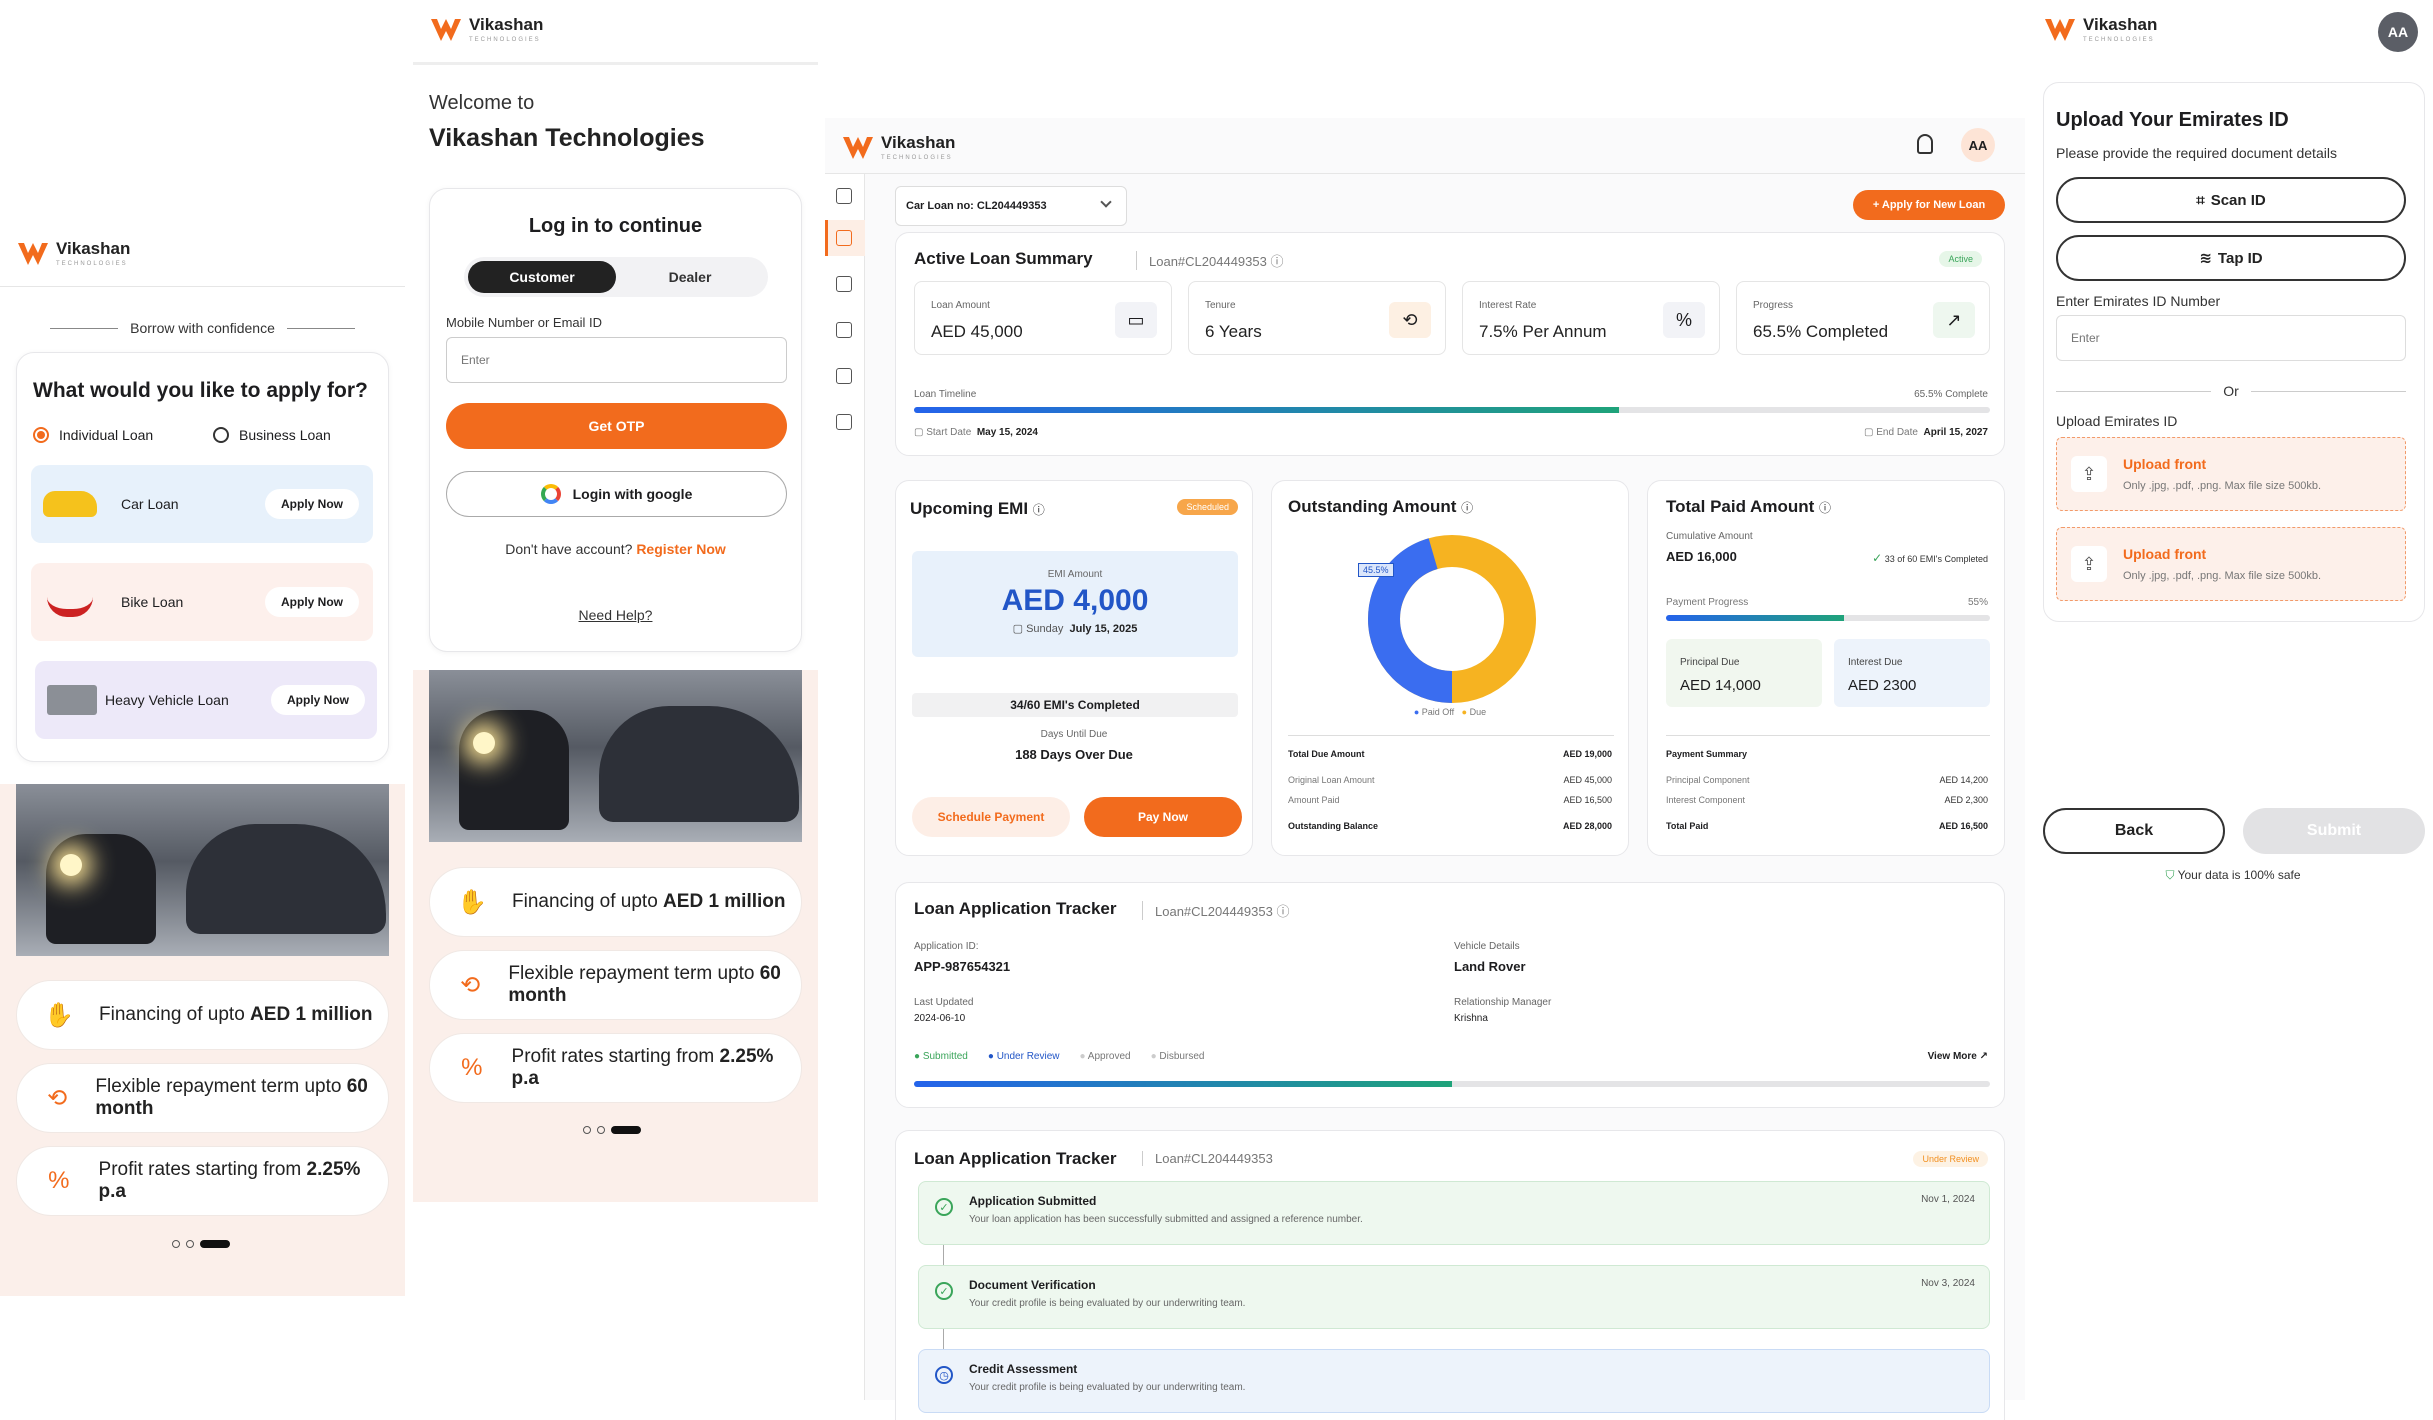 The width and height of the screenshot is (2433, 1420). I want to click on id-label: Enter Emirates ID Number, so click(2138, 301).